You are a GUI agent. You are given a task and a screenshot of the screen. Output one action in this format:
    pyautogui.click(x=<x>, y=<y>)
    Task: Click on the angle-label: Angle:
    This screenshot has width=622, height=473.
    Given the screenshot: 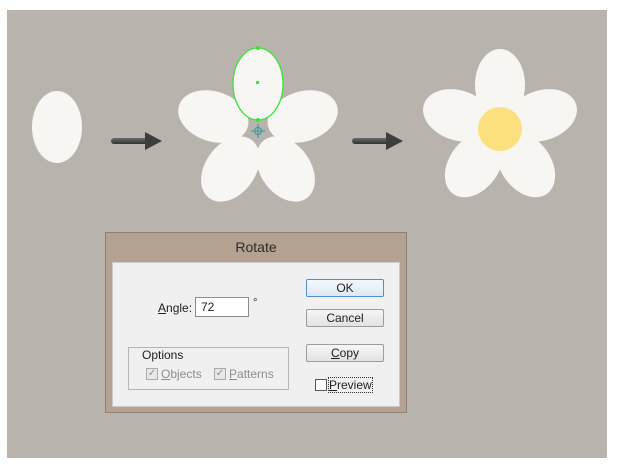 What is the action you would take?
    pyautogui.click(x=175, y=308)
    